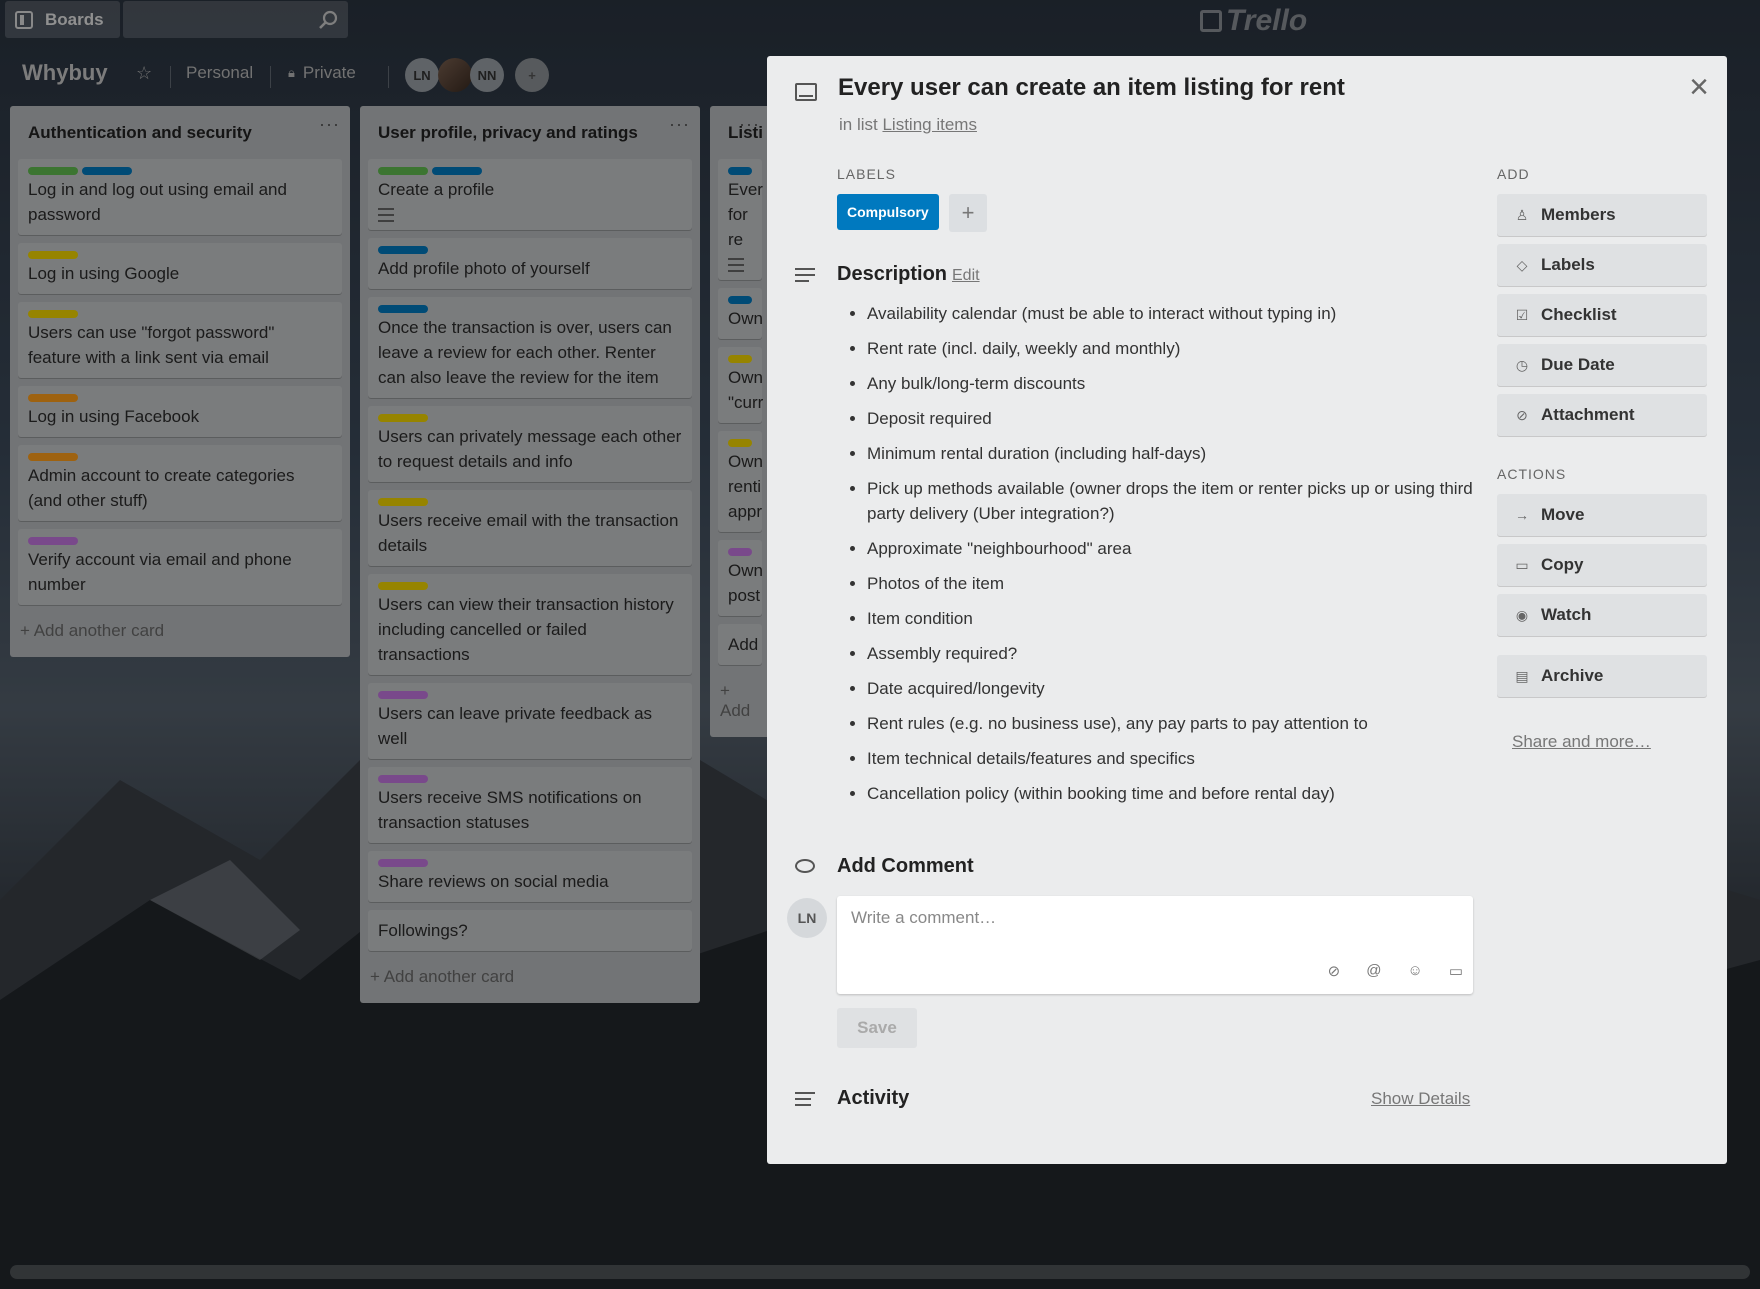  Describe the element at coordinates (805, 866) in the screenshot. I see `comment-icon` at that location.